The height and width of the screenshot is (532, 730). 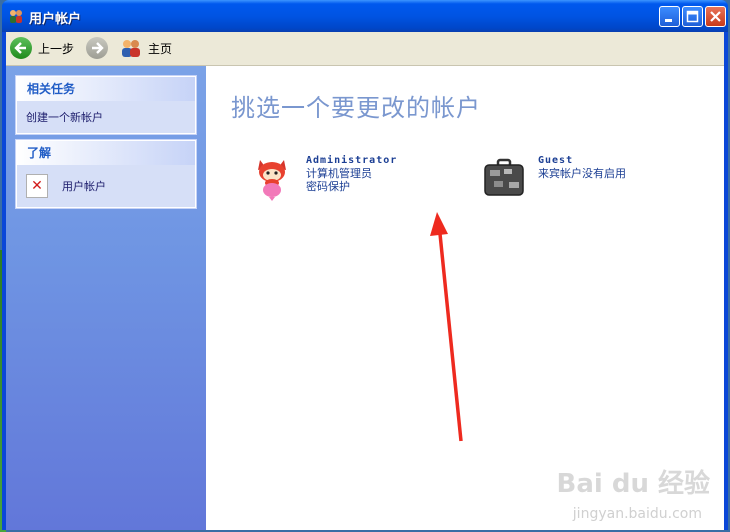 What do you see at coordinates (131, 48) in the screenshot?
I see `users-home-icon` at bounding box center [131, 48].